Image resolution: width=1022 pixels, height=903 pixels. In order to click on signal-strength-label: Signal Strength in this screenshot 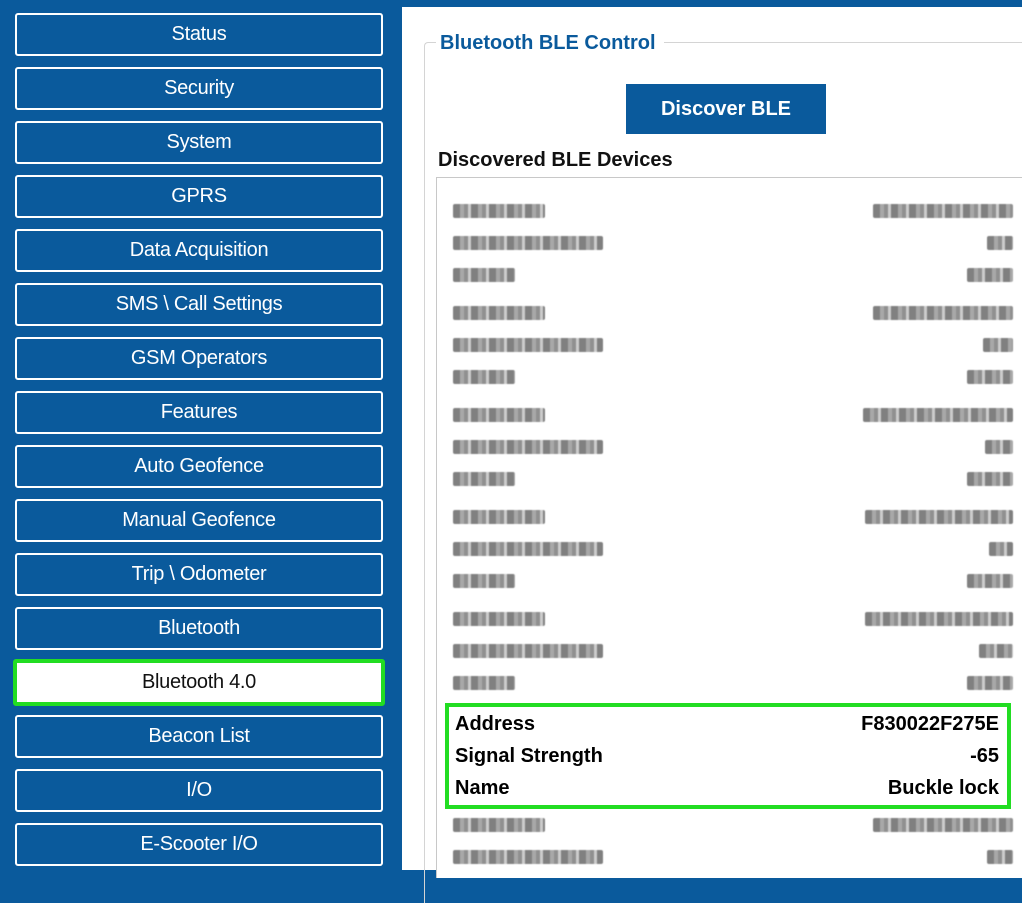, I will do `click(529, 755)`.